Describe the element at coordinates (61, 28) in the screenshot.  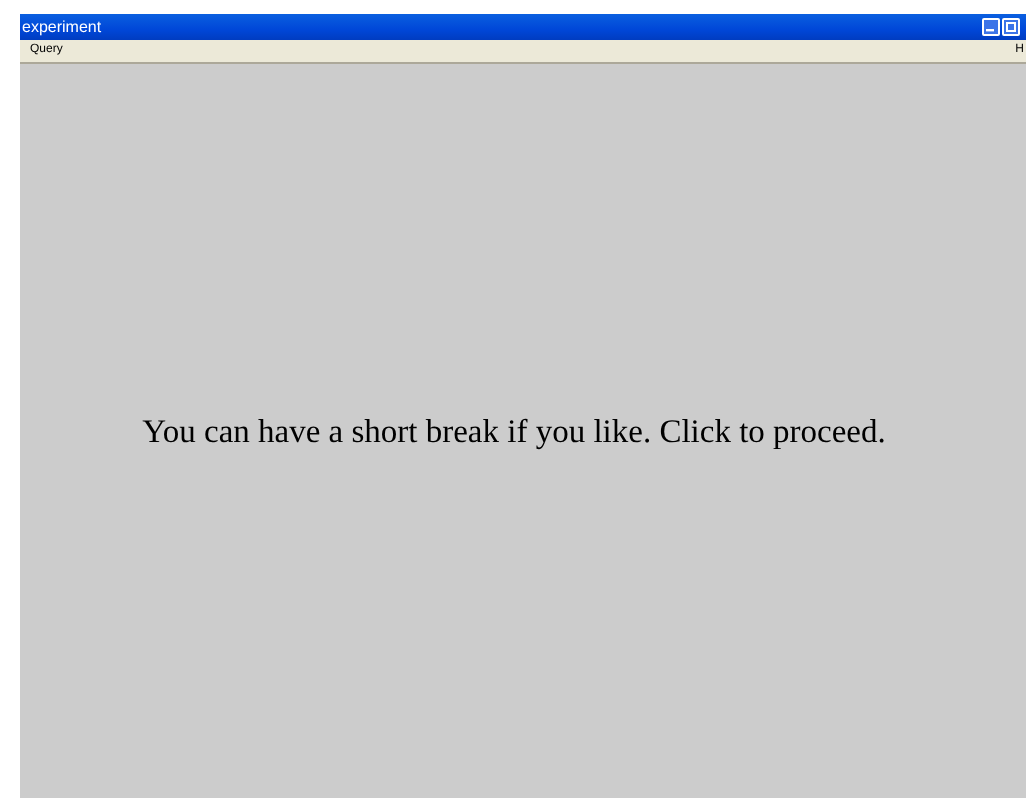
I see `window-title: experiment` at that location.